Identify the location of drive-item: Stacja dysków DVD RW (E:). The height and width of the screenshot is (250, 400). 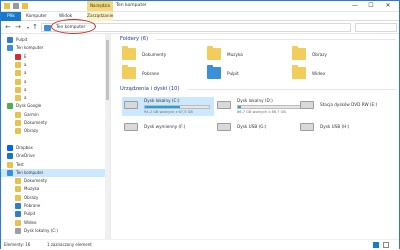
(347, 107).